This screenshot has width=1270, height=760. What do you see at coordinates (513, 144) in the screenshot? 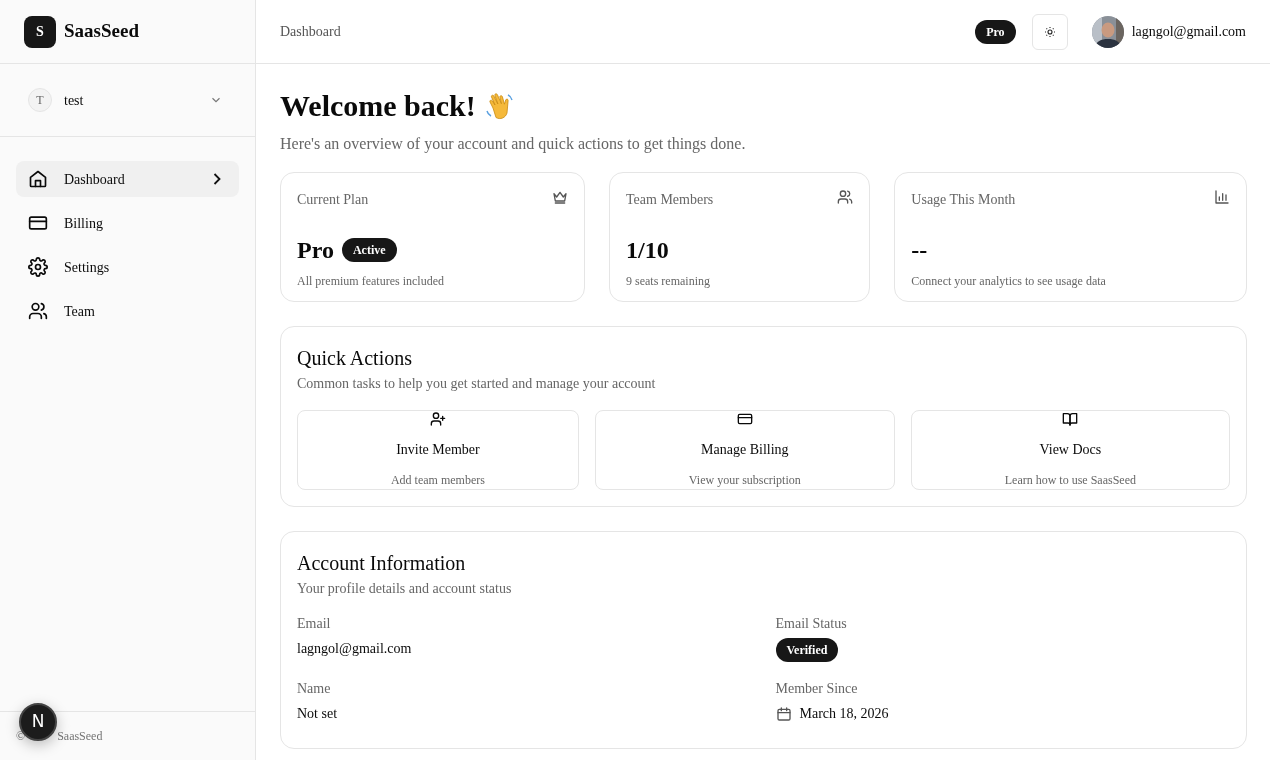
I see `welcome-subtitle: Here's an overview of your account and quick actions to get things done.` at bounding box center [513, 144].